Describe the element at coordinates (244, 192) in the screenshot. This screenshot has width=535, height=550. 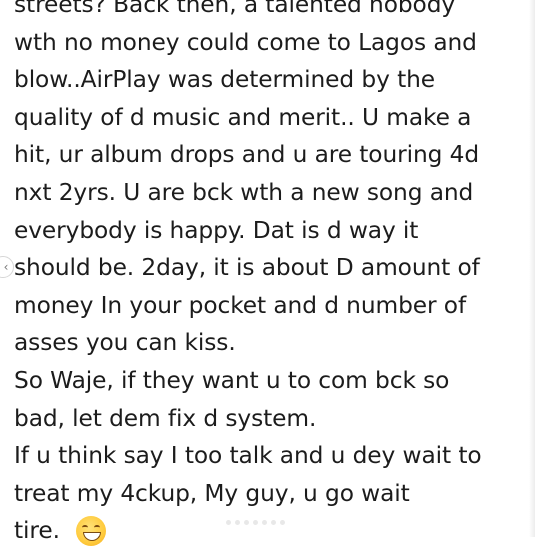
I see `caption-line: nxt 2yrs. U are bck wth a new song and` at that location.